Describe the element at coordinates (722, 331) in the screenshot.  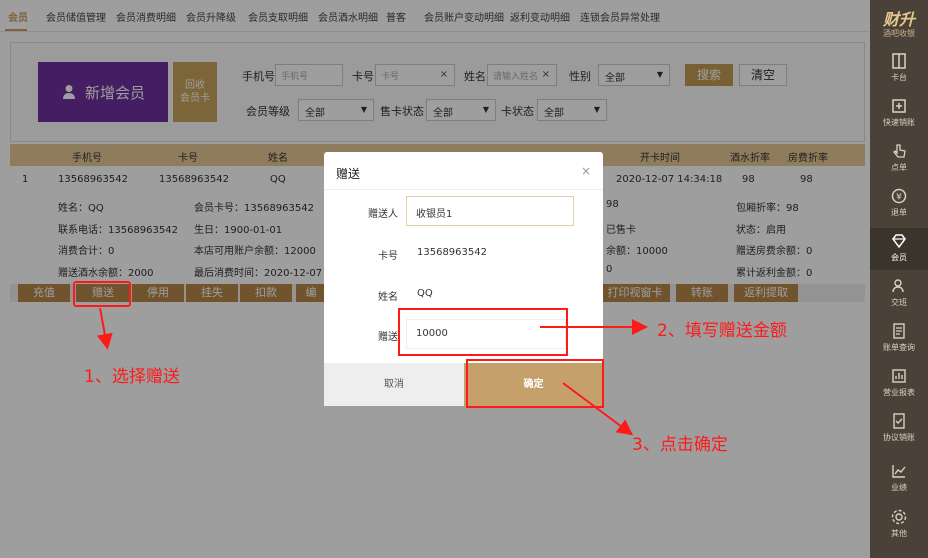
I see `annotation-step2: 2、填写赠送金额` at that location.